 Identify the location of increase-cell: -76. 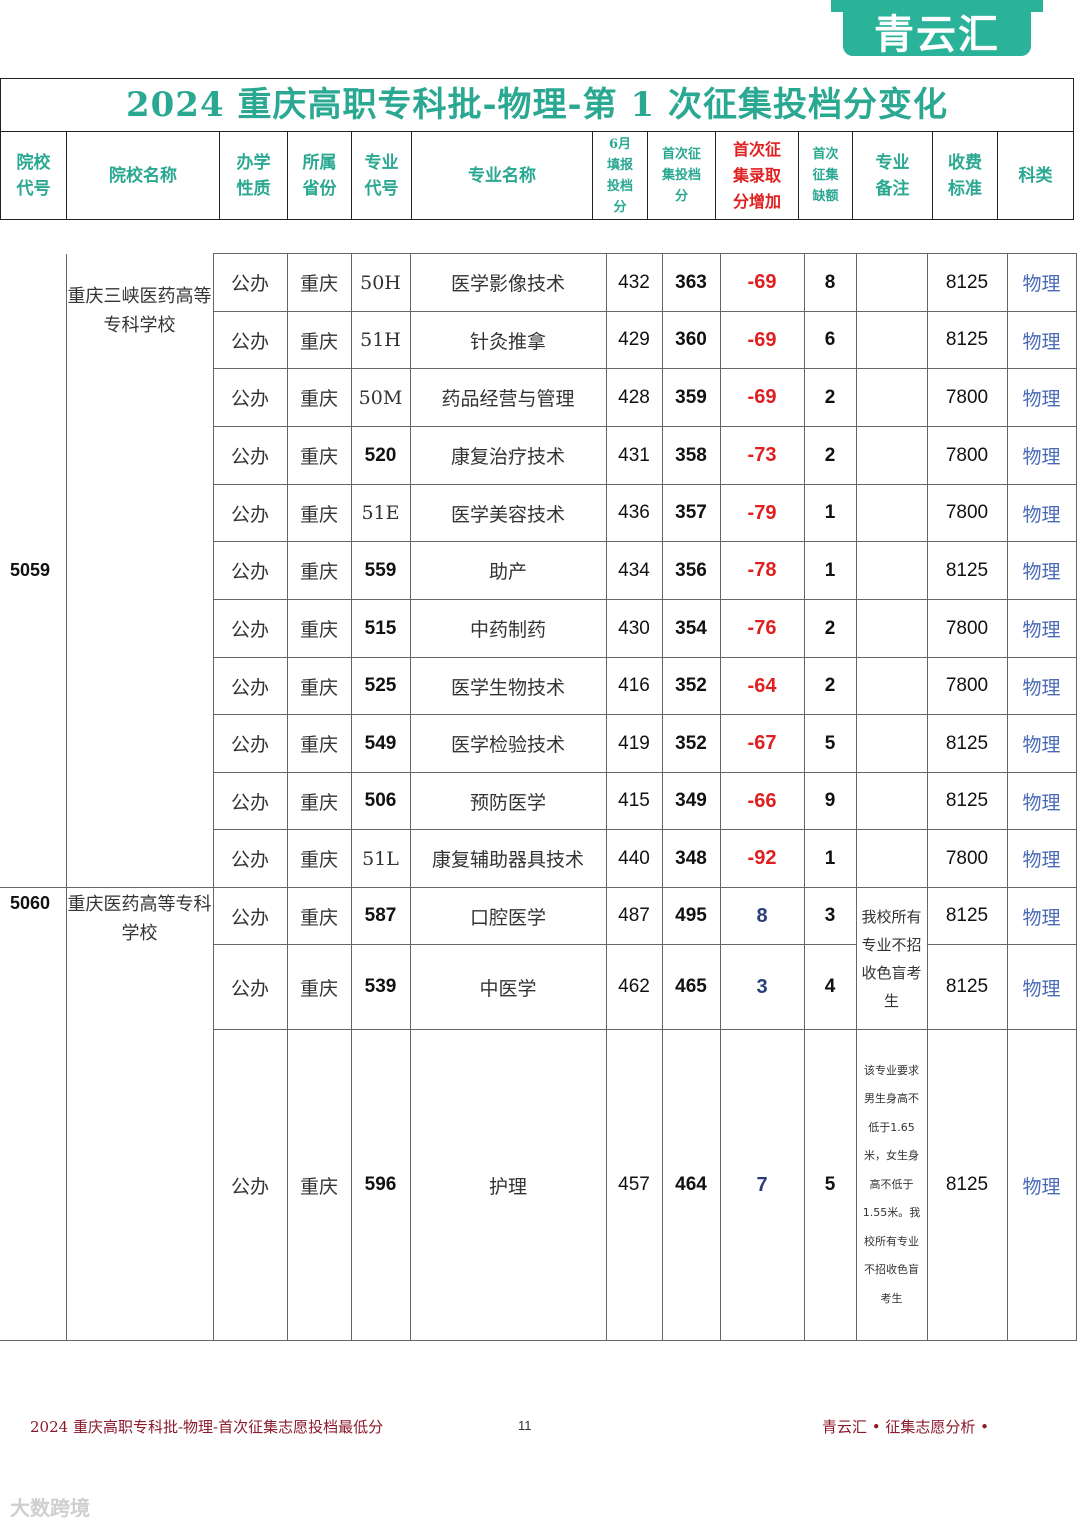
(762, 628).